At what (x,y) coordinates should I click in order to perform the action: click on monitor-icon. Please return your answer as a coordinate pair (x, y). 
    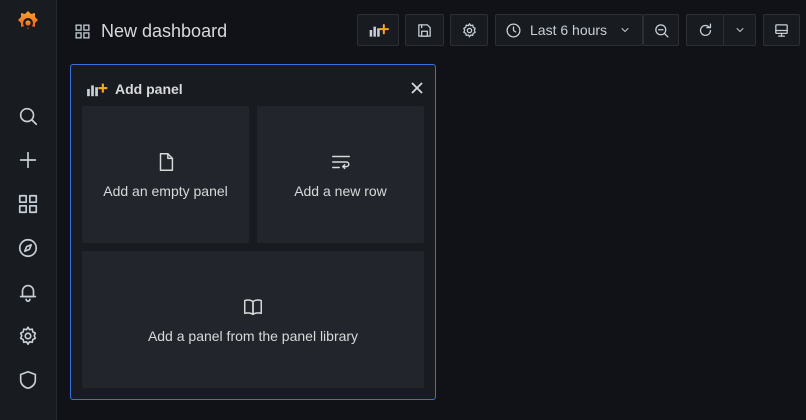
    Looking at the image, I should click on (781, 30).